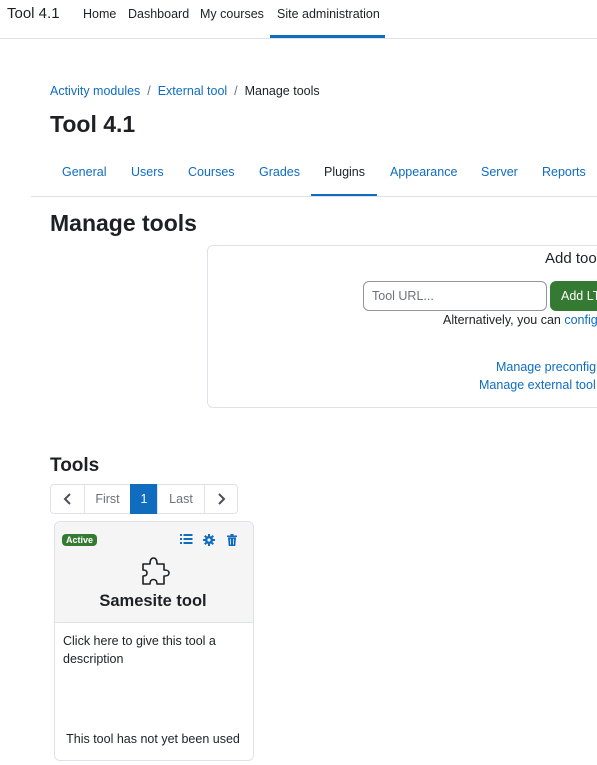  I want to click on site-brand: Tool 4.1, so click(33, 13).